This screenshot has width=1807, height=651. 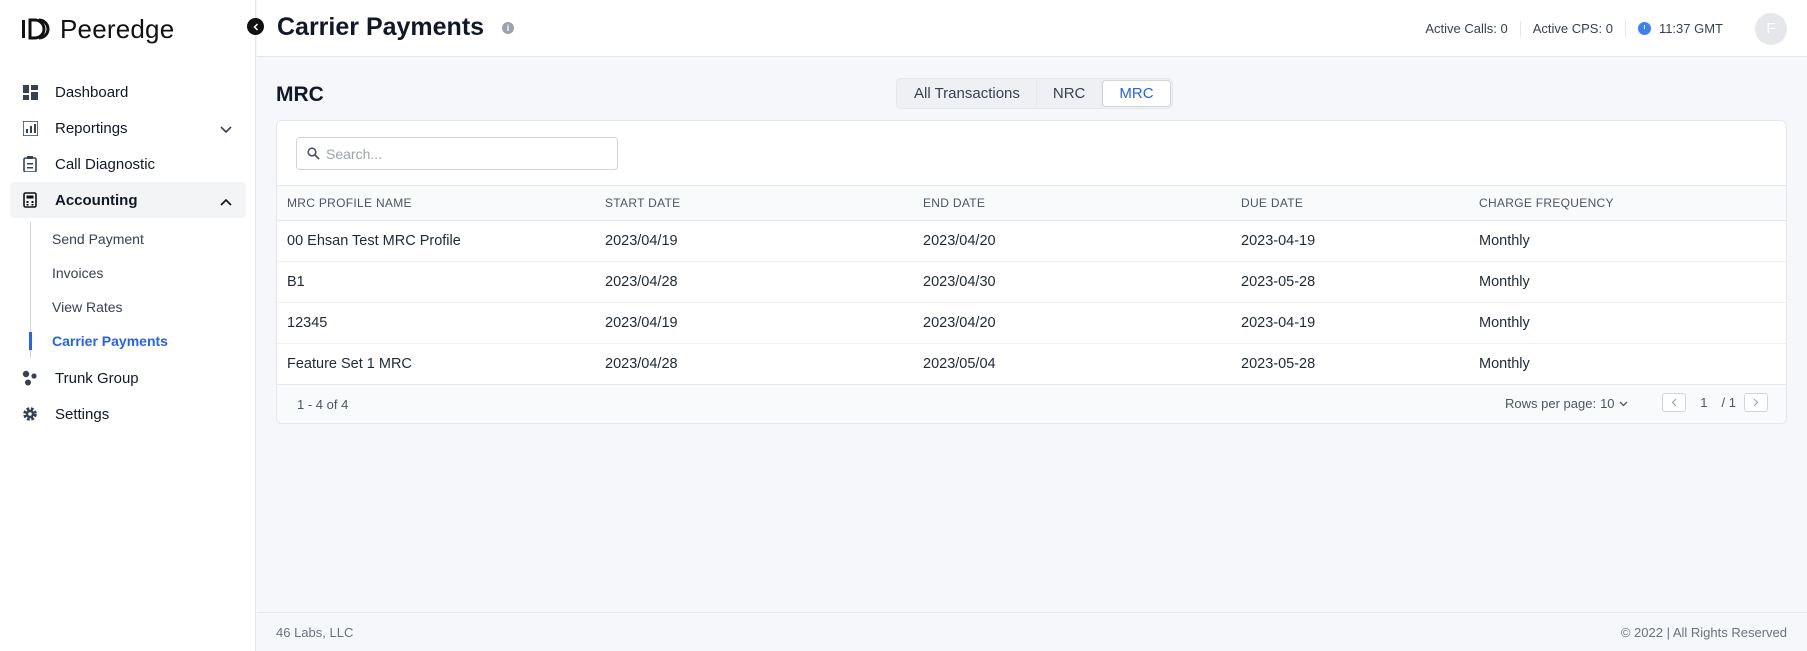 What do you see at coordinates (436, 364) in the screenshot?
I see `cell-profile-name: Feature Set 1 MRC` at bounding box center [436, 364].